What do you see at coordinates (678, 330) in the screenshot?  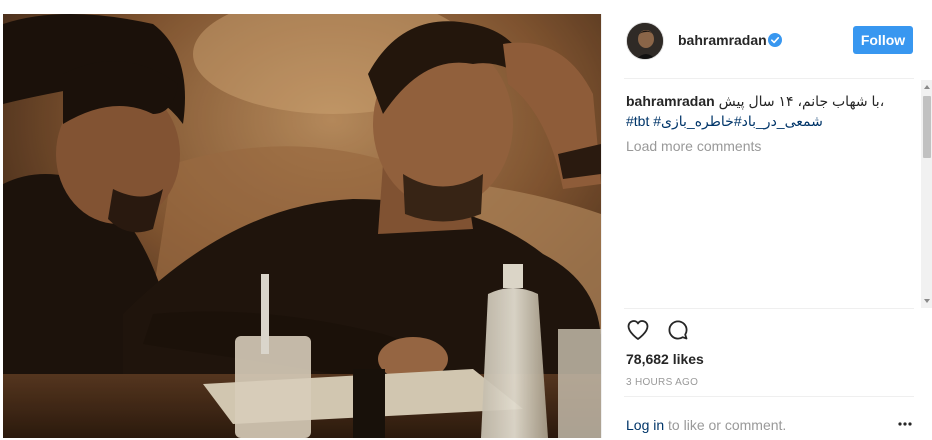 I see `comment-bubble-icon` at bounding box center [678, 330].